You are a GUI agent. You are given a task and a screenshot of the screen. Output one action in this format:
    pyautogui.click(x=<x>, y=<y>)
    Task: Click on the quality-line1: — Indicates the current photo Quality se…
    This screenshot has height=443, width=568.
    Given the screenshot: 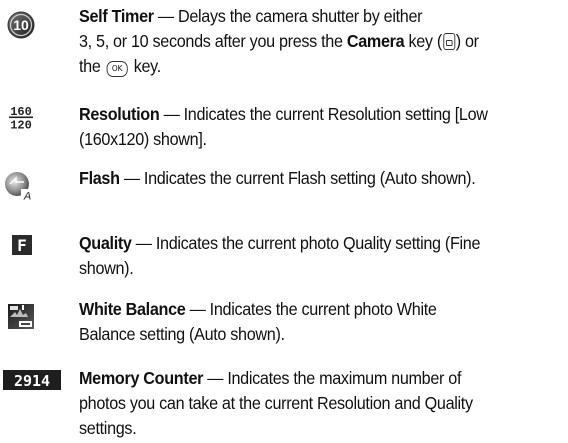 What is the action you would take?
    pyautogui.click(x=308, y=243)
    